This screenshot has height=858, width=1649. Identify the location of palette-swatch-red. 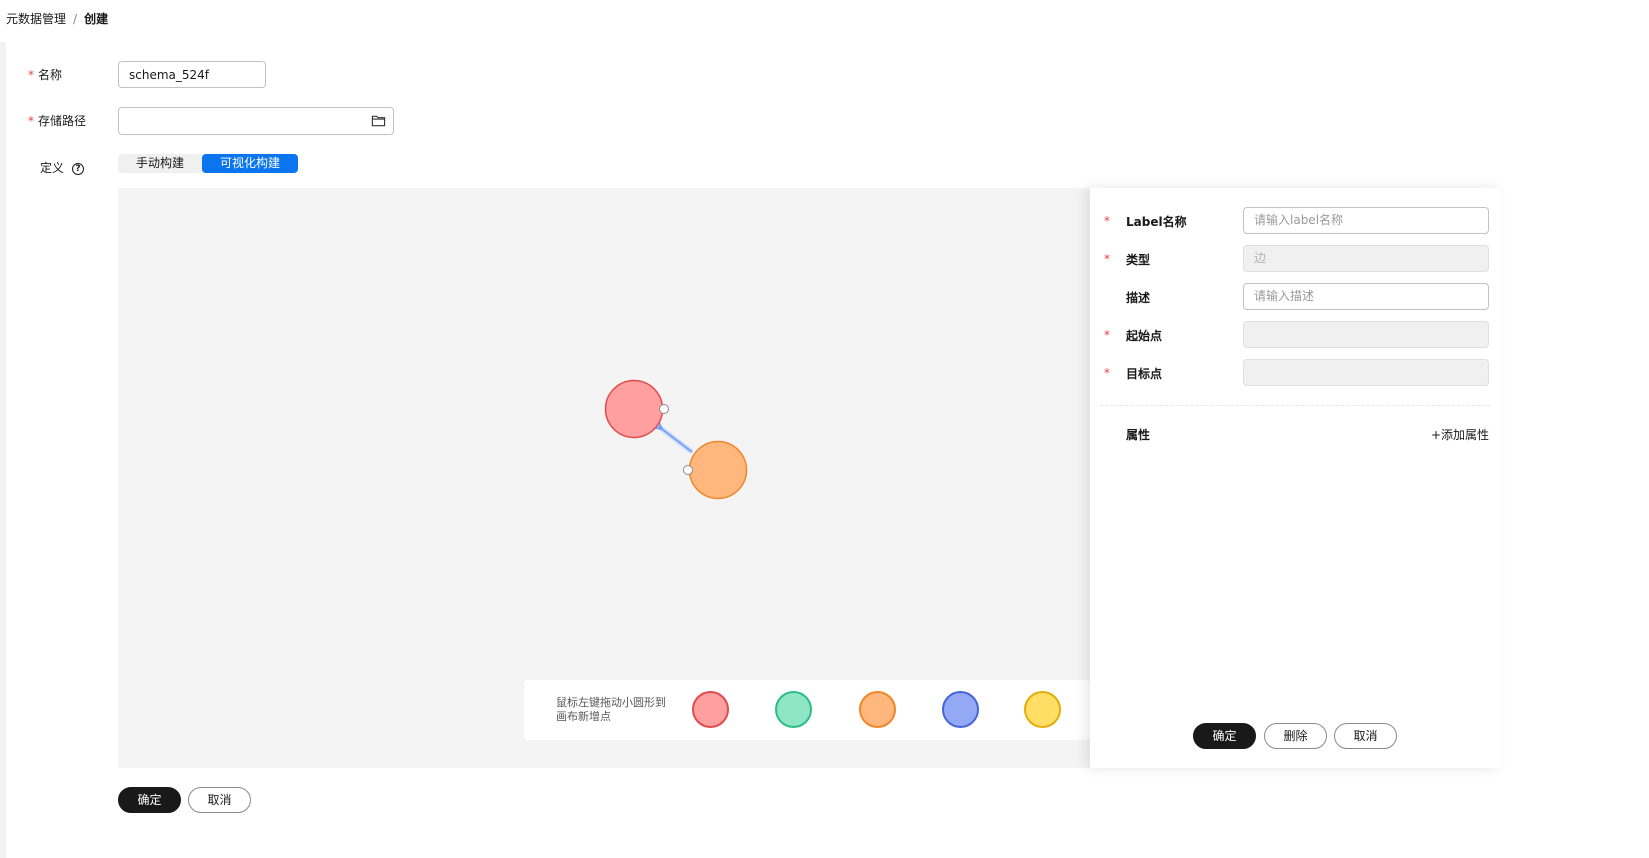
(710, 709).